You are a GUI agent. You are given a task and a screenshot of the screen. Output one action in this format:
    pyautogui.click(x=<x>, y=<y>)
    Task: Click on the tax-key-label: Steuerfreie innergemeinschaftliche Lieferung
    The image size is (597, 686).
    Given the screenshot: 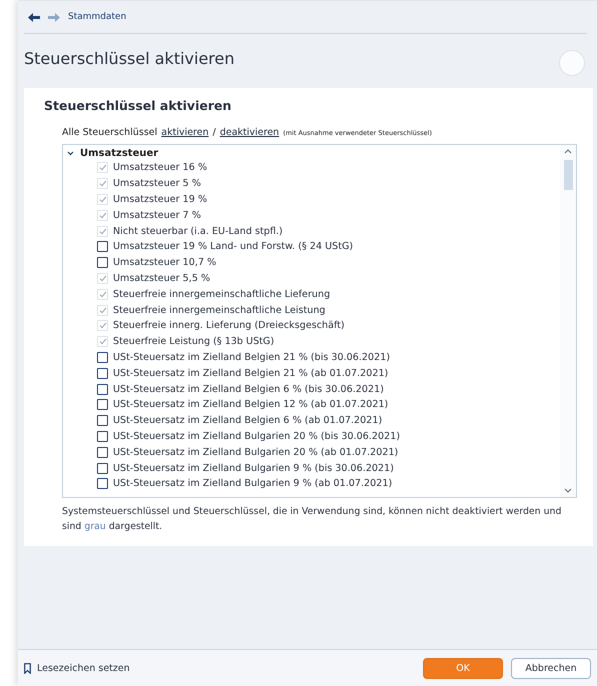 What is the action you would take?
    pyautogui.click(x=221, y=294)
    